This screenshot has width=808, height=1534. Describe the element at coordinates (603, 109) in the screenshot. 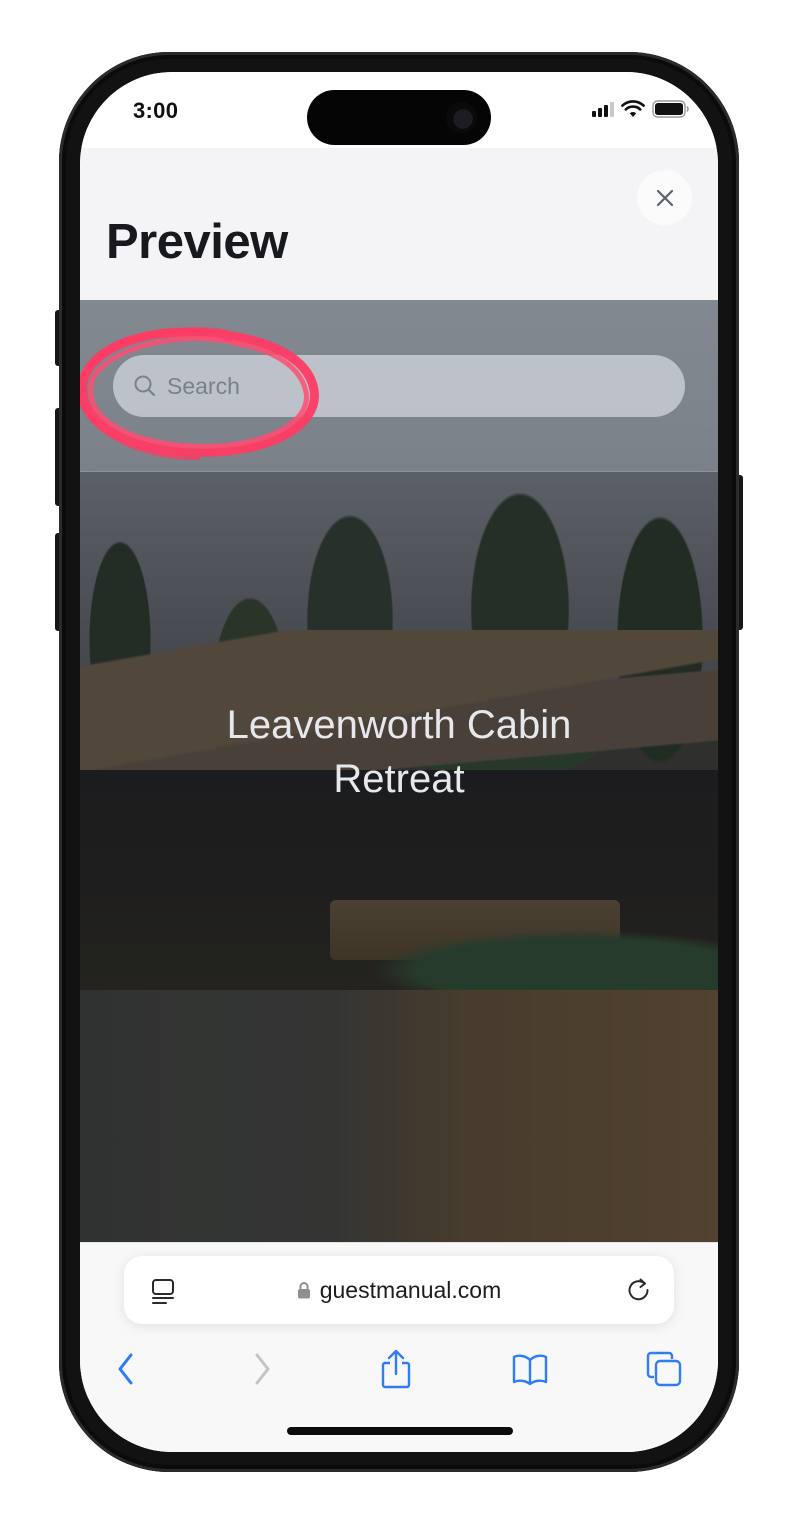

I see `cellular-signal-icon` at that location.